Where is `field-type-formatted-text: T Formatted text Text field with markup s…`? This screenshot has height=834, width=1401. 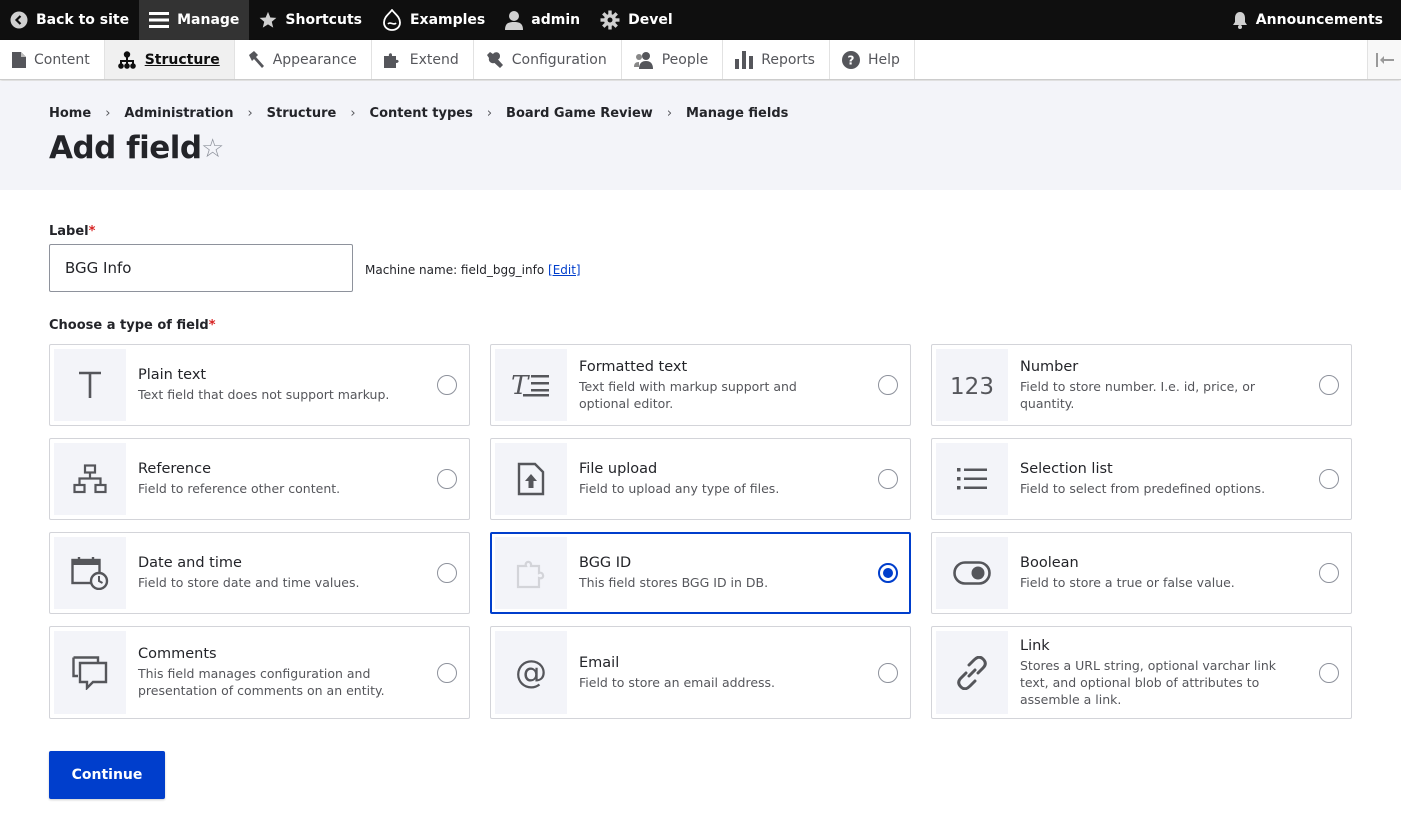
field-type-formatted-text: T Formatted text Text field with markup s… is located at coordinates (700, 385).